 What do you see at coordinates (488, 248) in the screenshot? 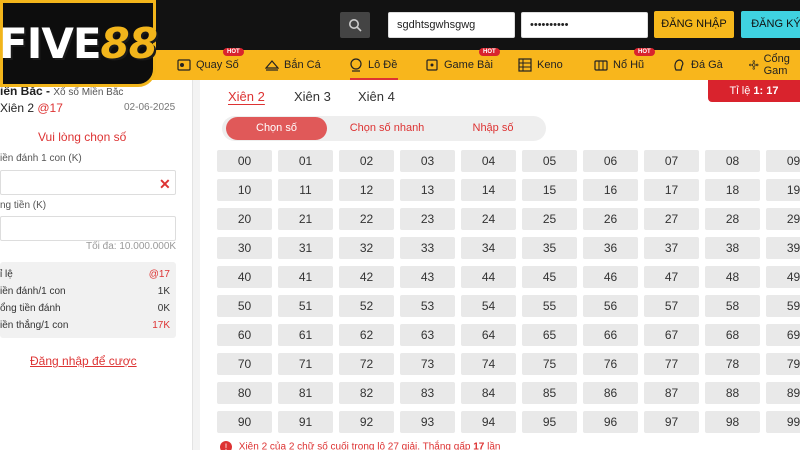
I see `number-cell: 34` at bounding box center [488, 248].